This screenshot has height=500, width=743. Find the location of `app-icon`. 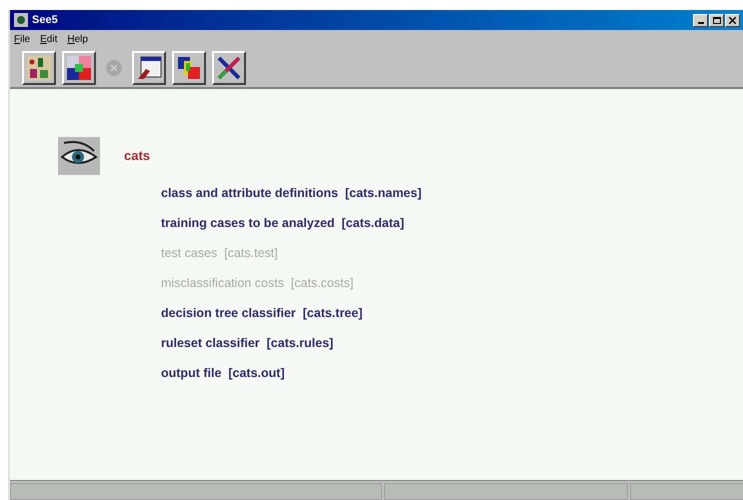

app-icon is located at coordinates (21, 20).